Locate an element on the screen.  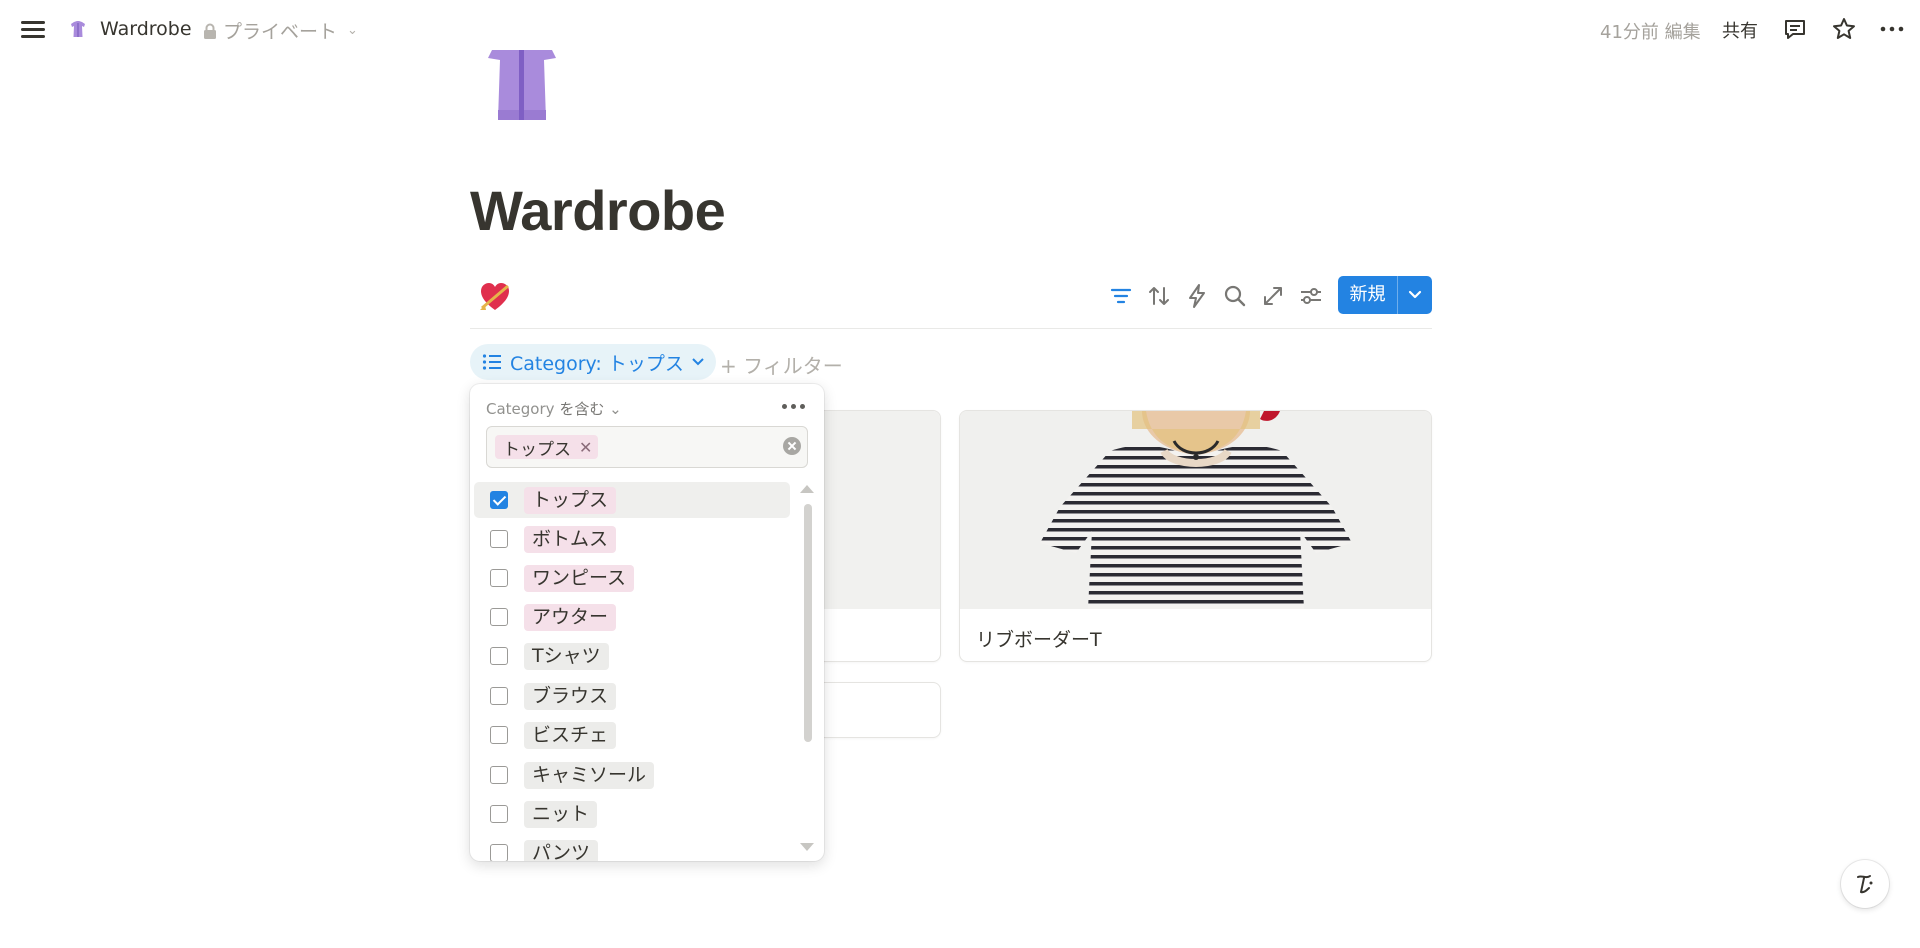
card-image-striped-tshirt is located at coordinates (1195, 510).